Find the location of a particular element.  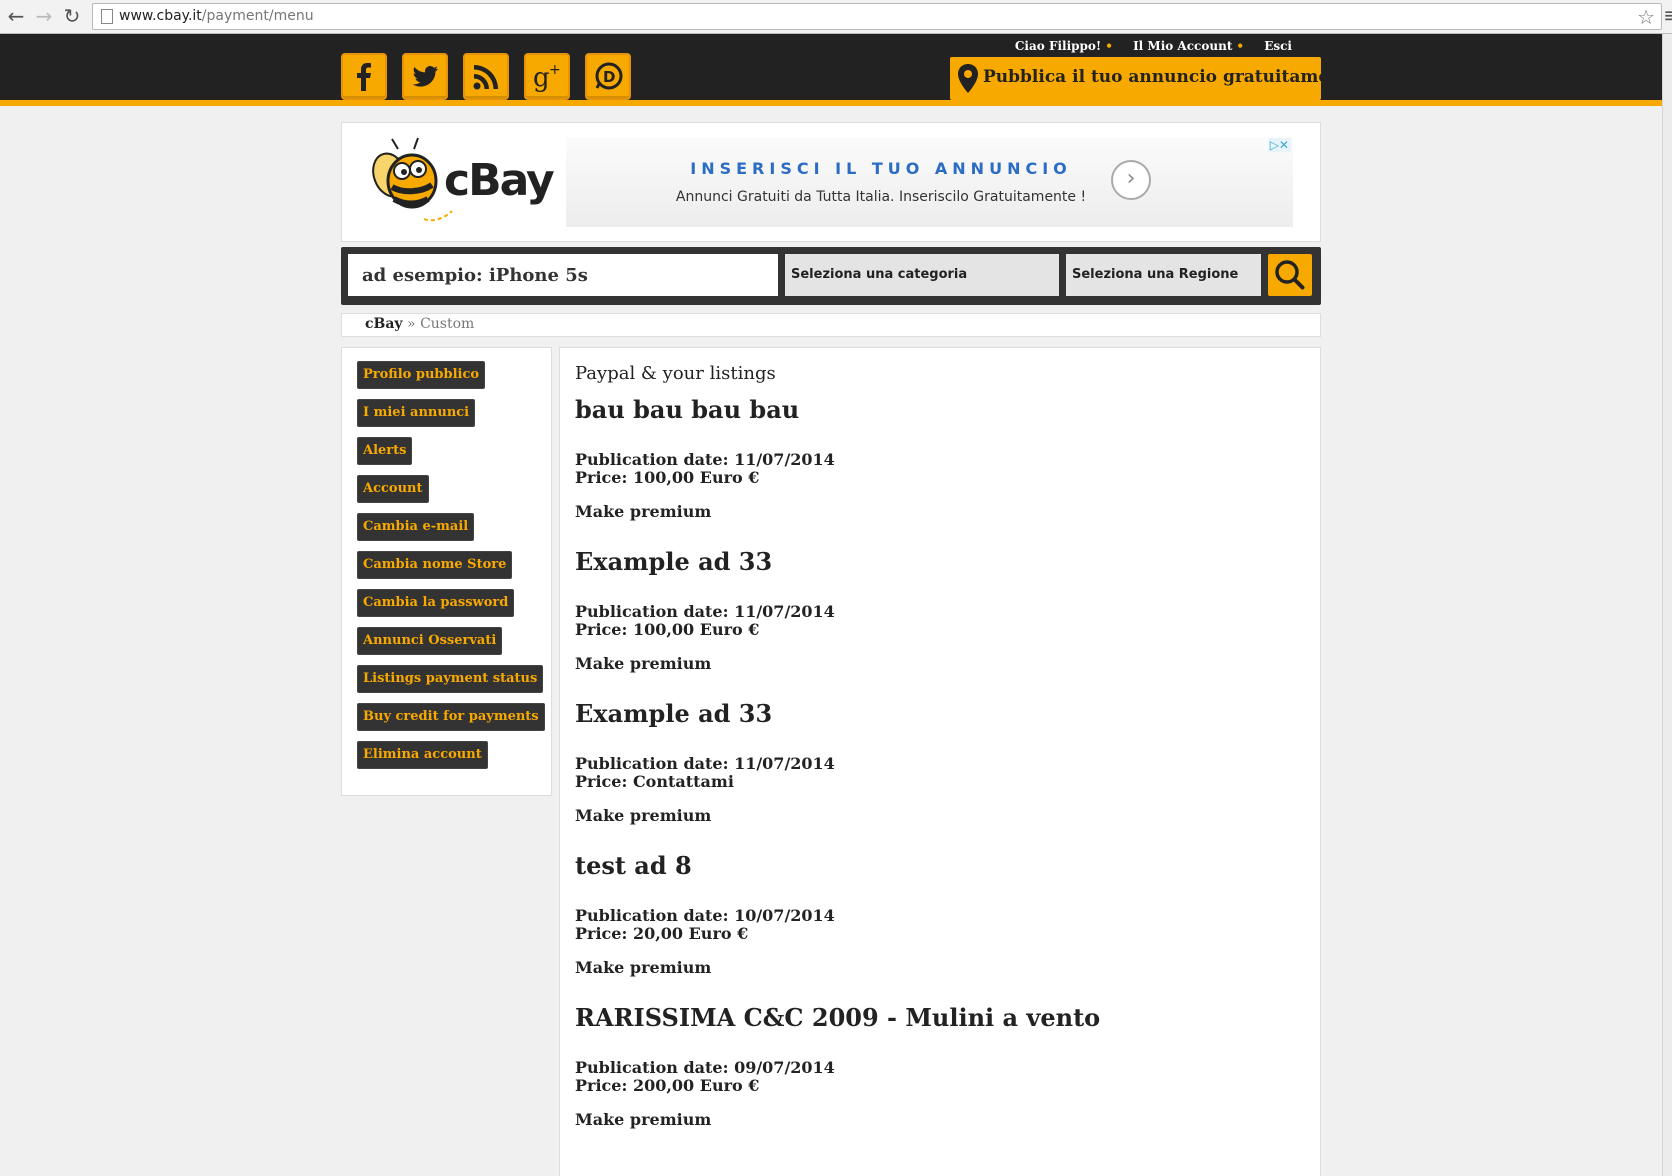

bee-mascot-icon is located at coordinates (412, 179).